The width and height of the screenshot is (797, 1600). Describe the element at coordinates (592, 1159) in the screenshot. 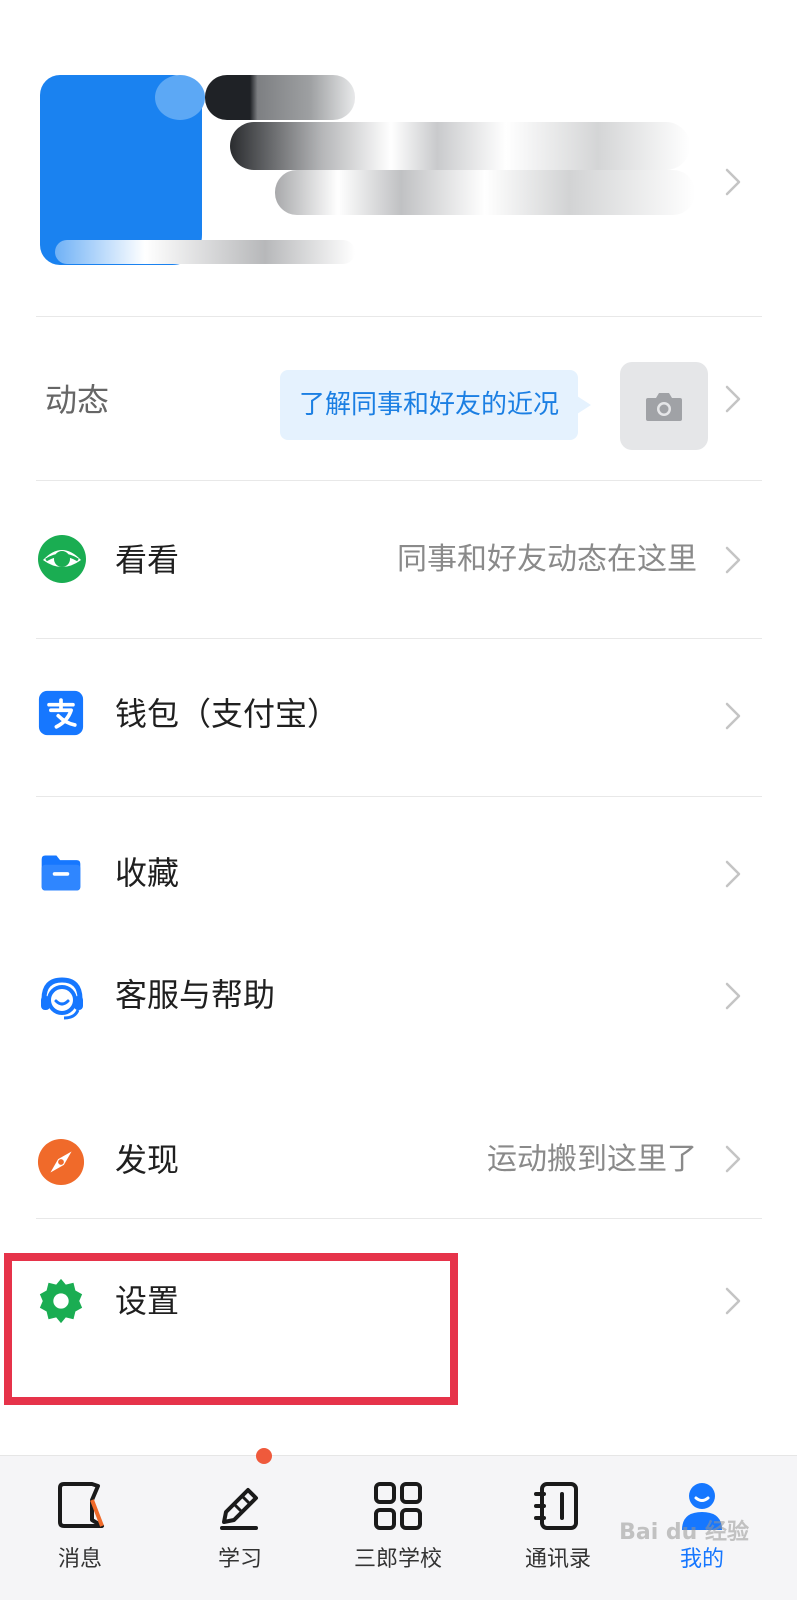

I see `discover-sub: 运动搬到这里了` at that location.